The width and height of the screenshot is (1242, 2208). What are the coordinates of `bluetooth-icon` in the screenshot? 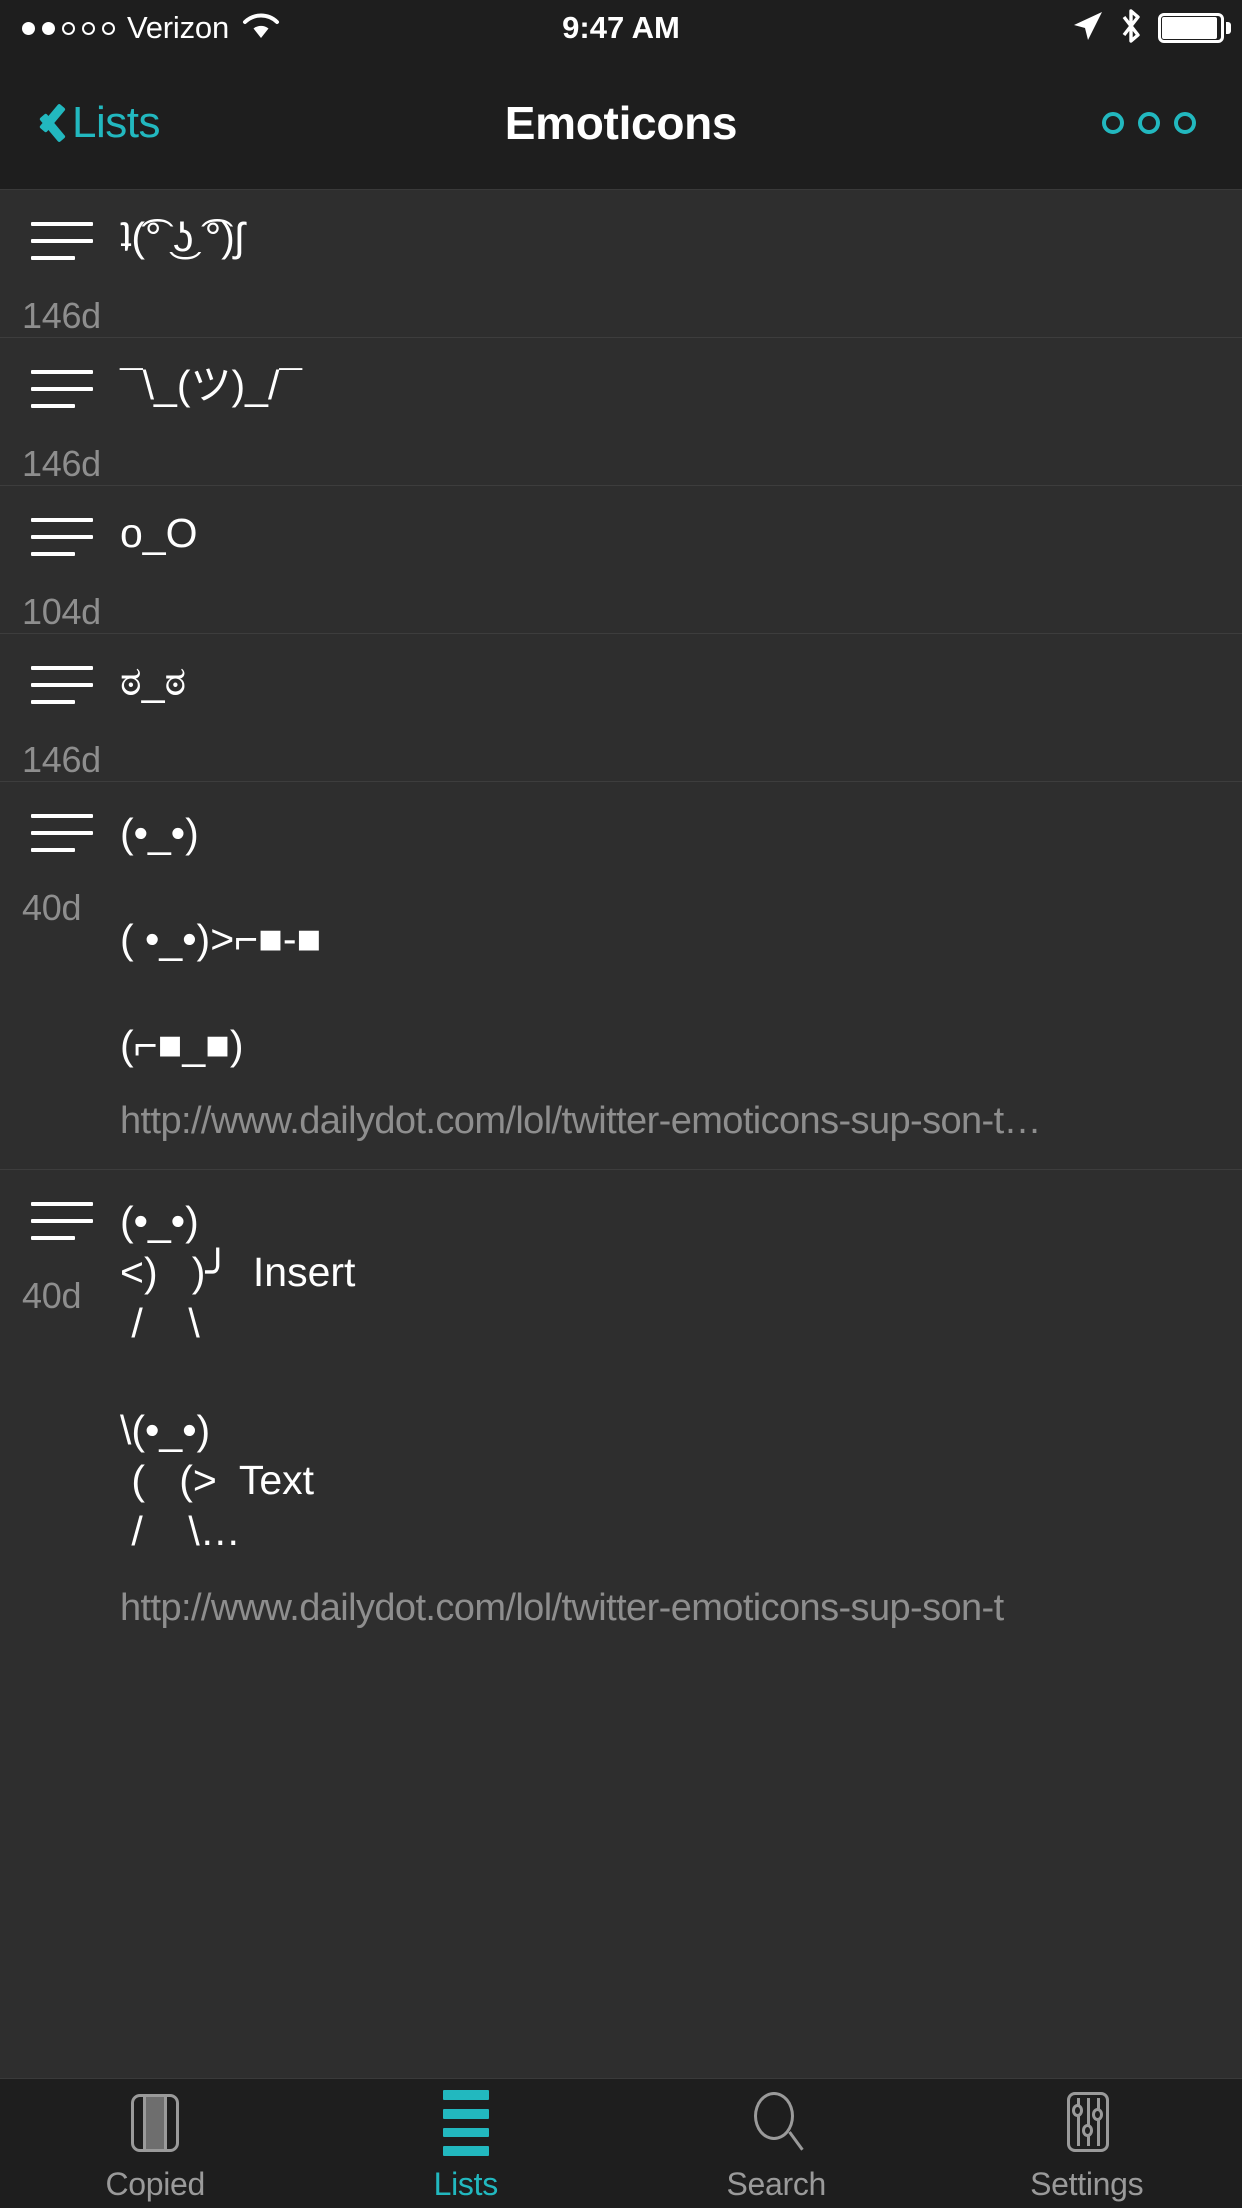 It's located at (1131, 28).